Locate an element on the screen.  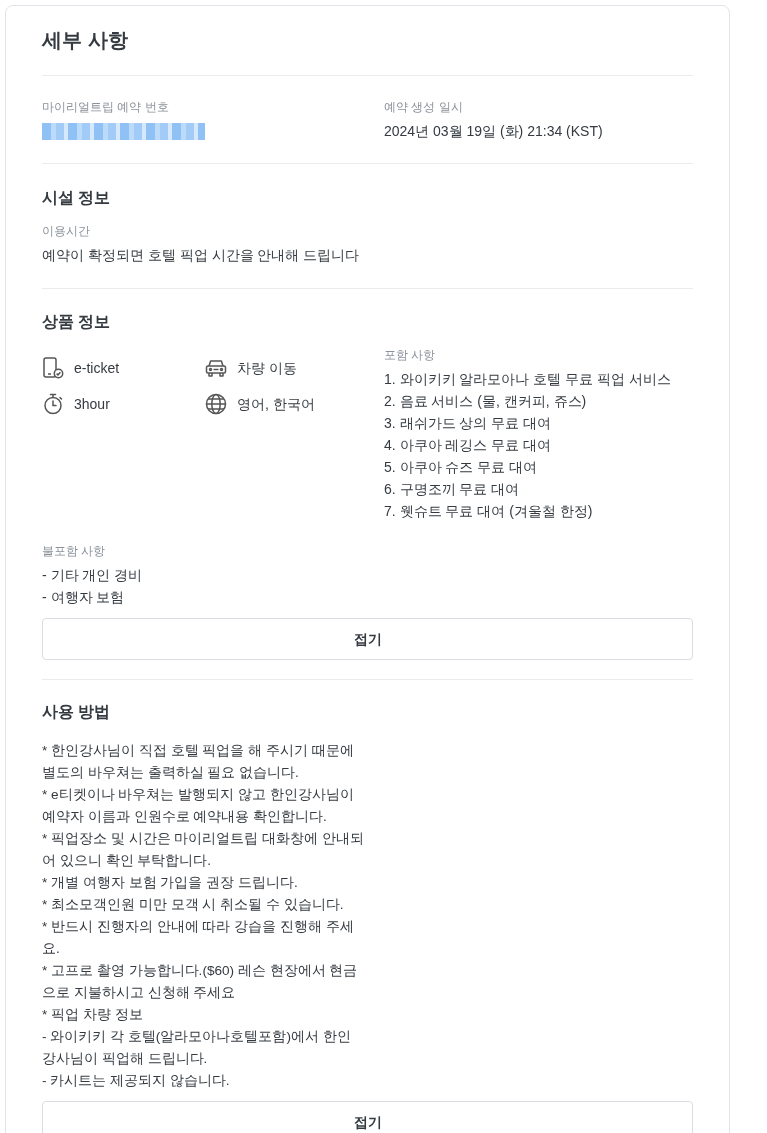
usage-note: * e티켓이나 바우쳐는 발행되지 않고 한인강사님이 예약자 이름과 인원수로 예약내용 확인합니다. is located at coordinates (198, 806).